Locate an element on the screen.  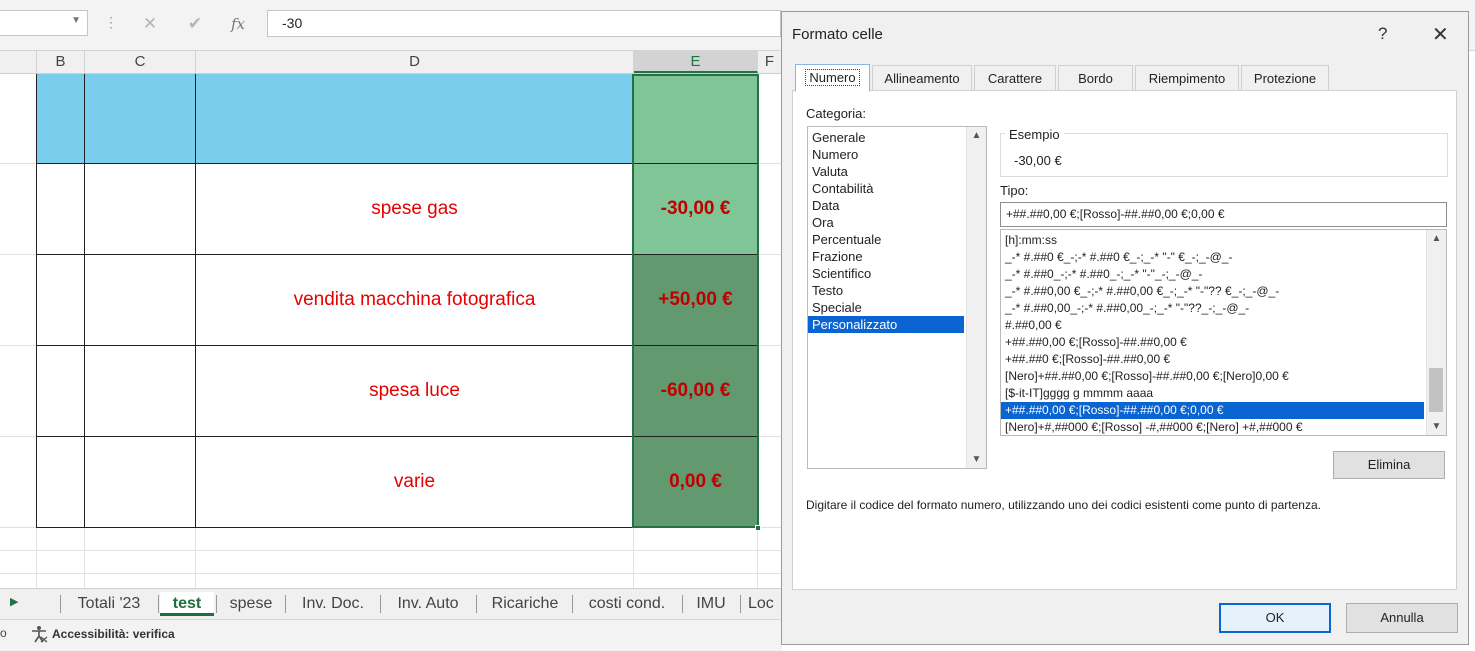
category-item: Data is located at coordinates (897, 205).